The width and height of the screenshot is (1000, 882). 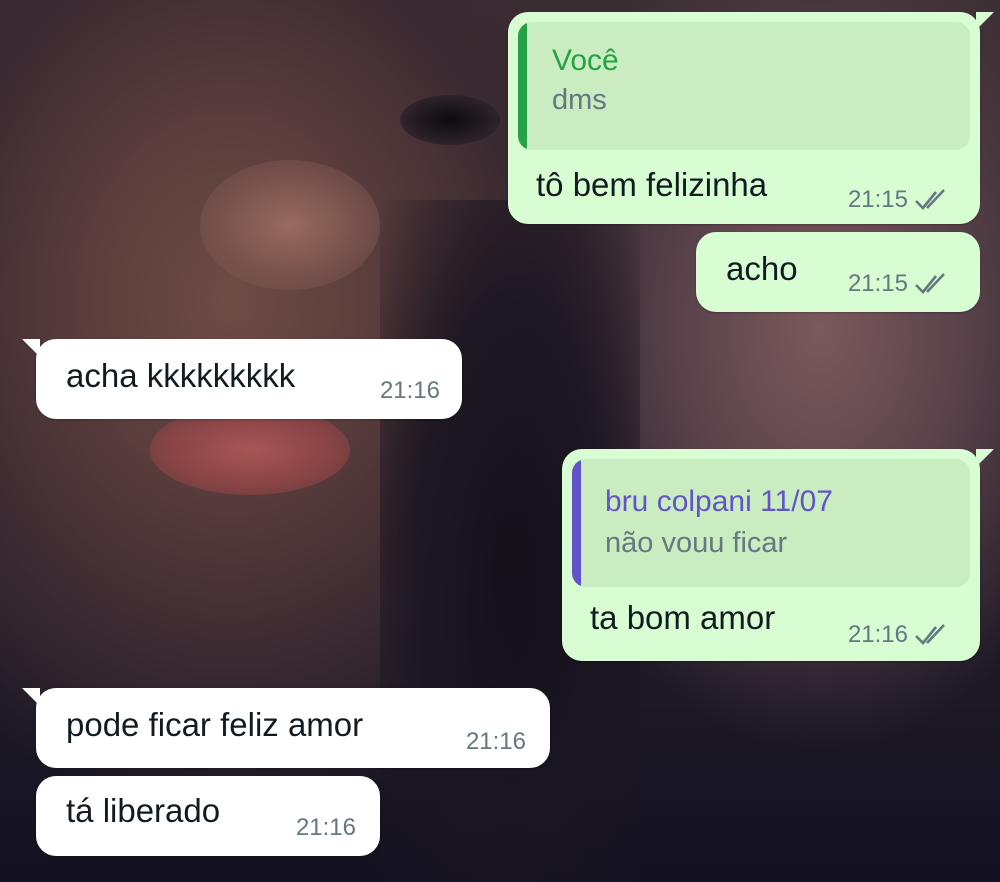 I want to click on outgoing-message: Você dms tô bem felizinha 21:15, so click(x=751, y=118).